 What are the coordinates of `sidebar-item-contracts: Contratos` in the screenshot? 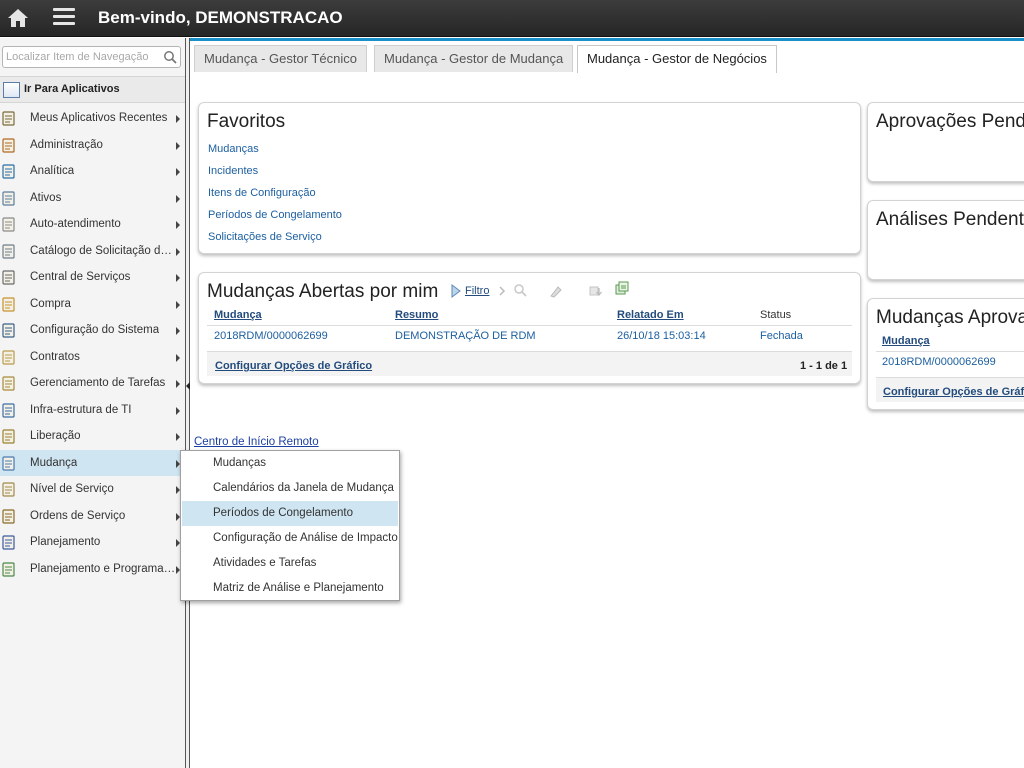 It's located at (93, 357).